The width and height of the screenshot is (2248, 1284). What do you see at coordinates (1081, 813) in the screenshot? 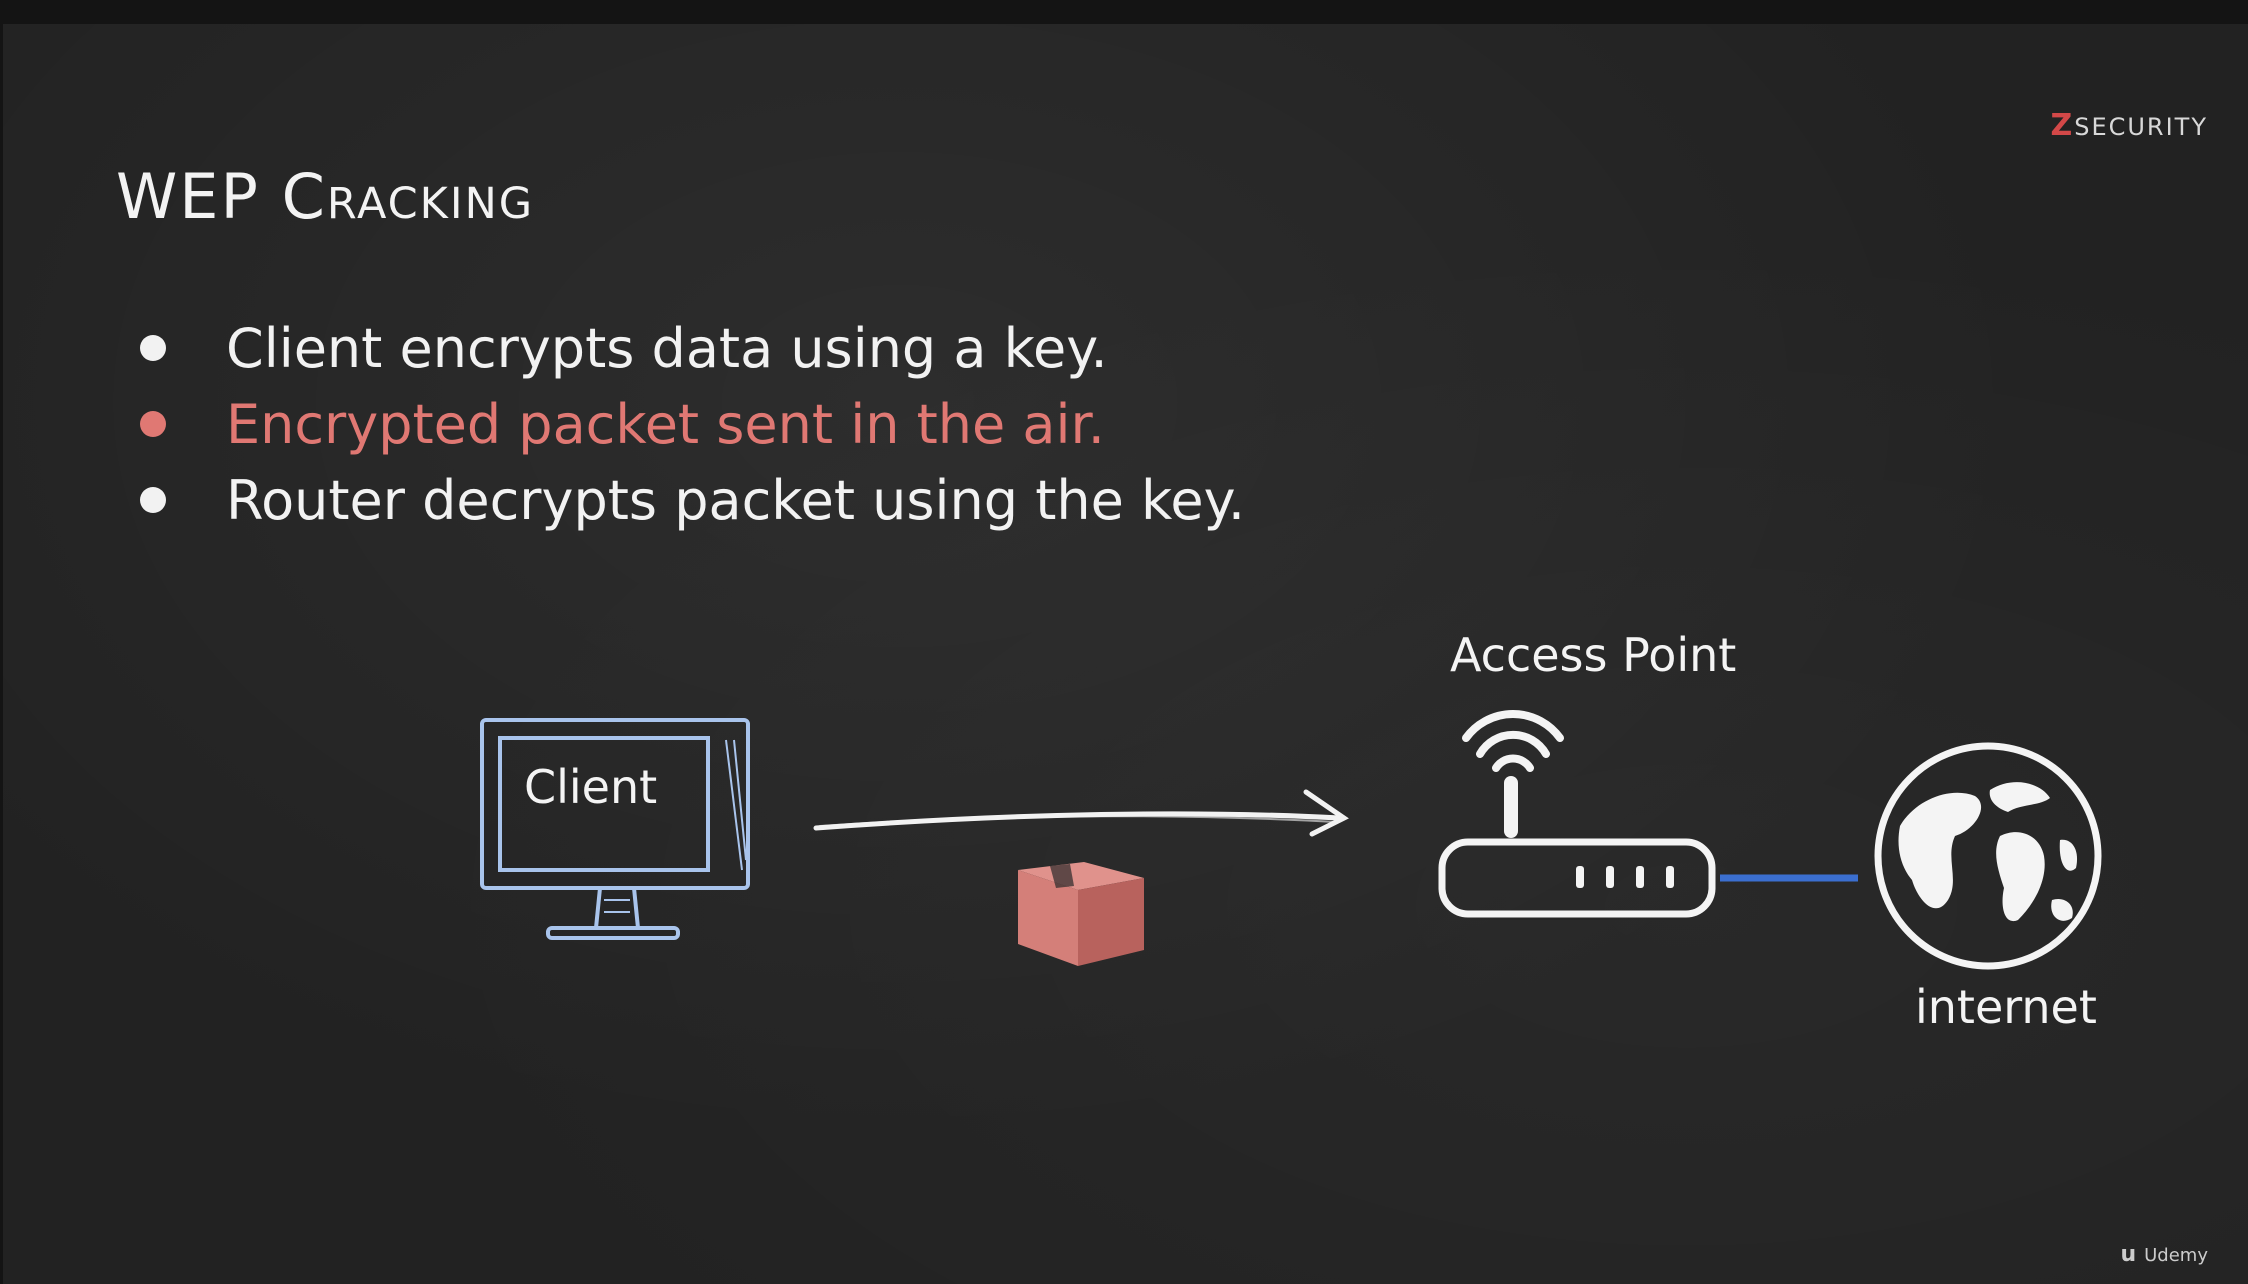
I see `arrow-icon` at bounding box center [1081, 813].